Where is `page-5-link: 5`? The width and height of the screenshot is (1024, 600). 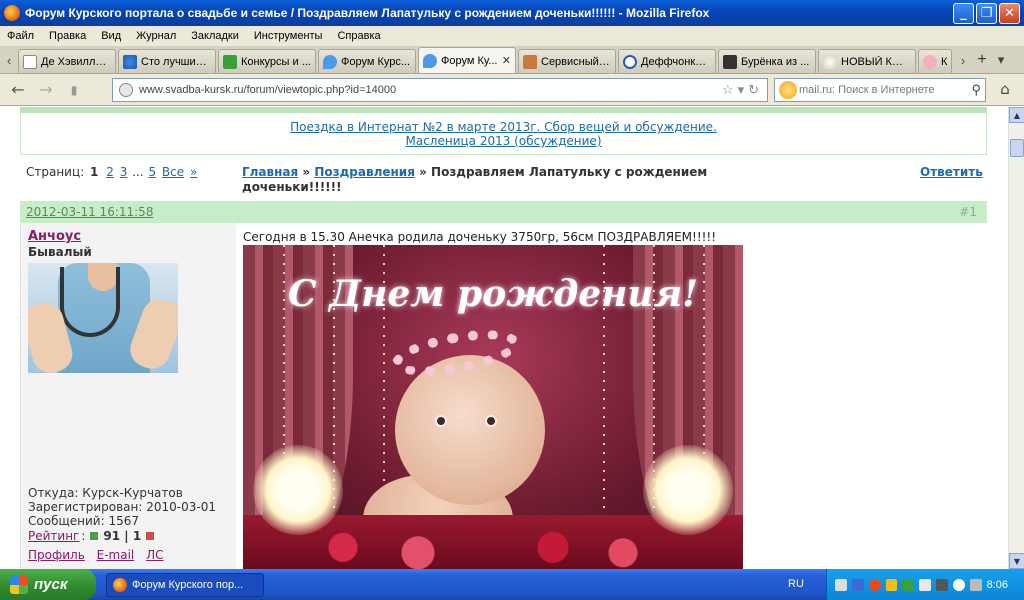 page-5-link: 5 is located at coordinates (152, 172).